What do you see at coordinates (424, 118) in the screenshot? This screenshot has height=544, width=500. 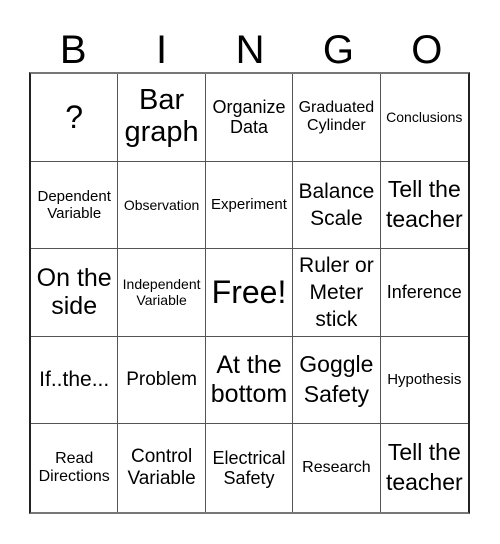 I see `bingo-cell: Conclusions` at bounding box center [424, 118].